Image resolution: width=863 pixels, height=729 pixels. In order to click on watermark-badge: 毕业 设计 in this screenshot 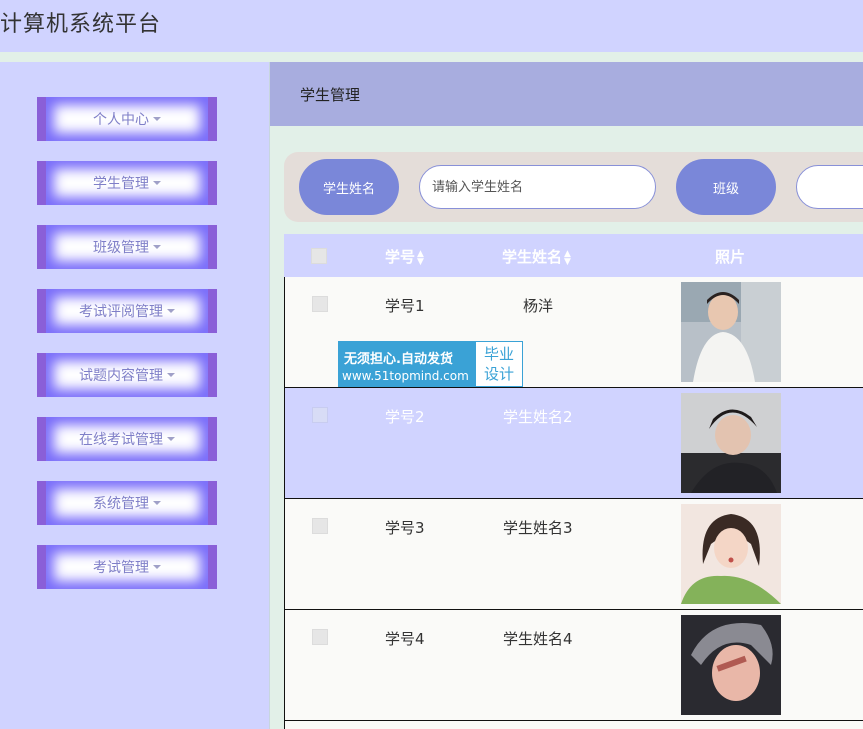, I will do `click(499, 364)`.